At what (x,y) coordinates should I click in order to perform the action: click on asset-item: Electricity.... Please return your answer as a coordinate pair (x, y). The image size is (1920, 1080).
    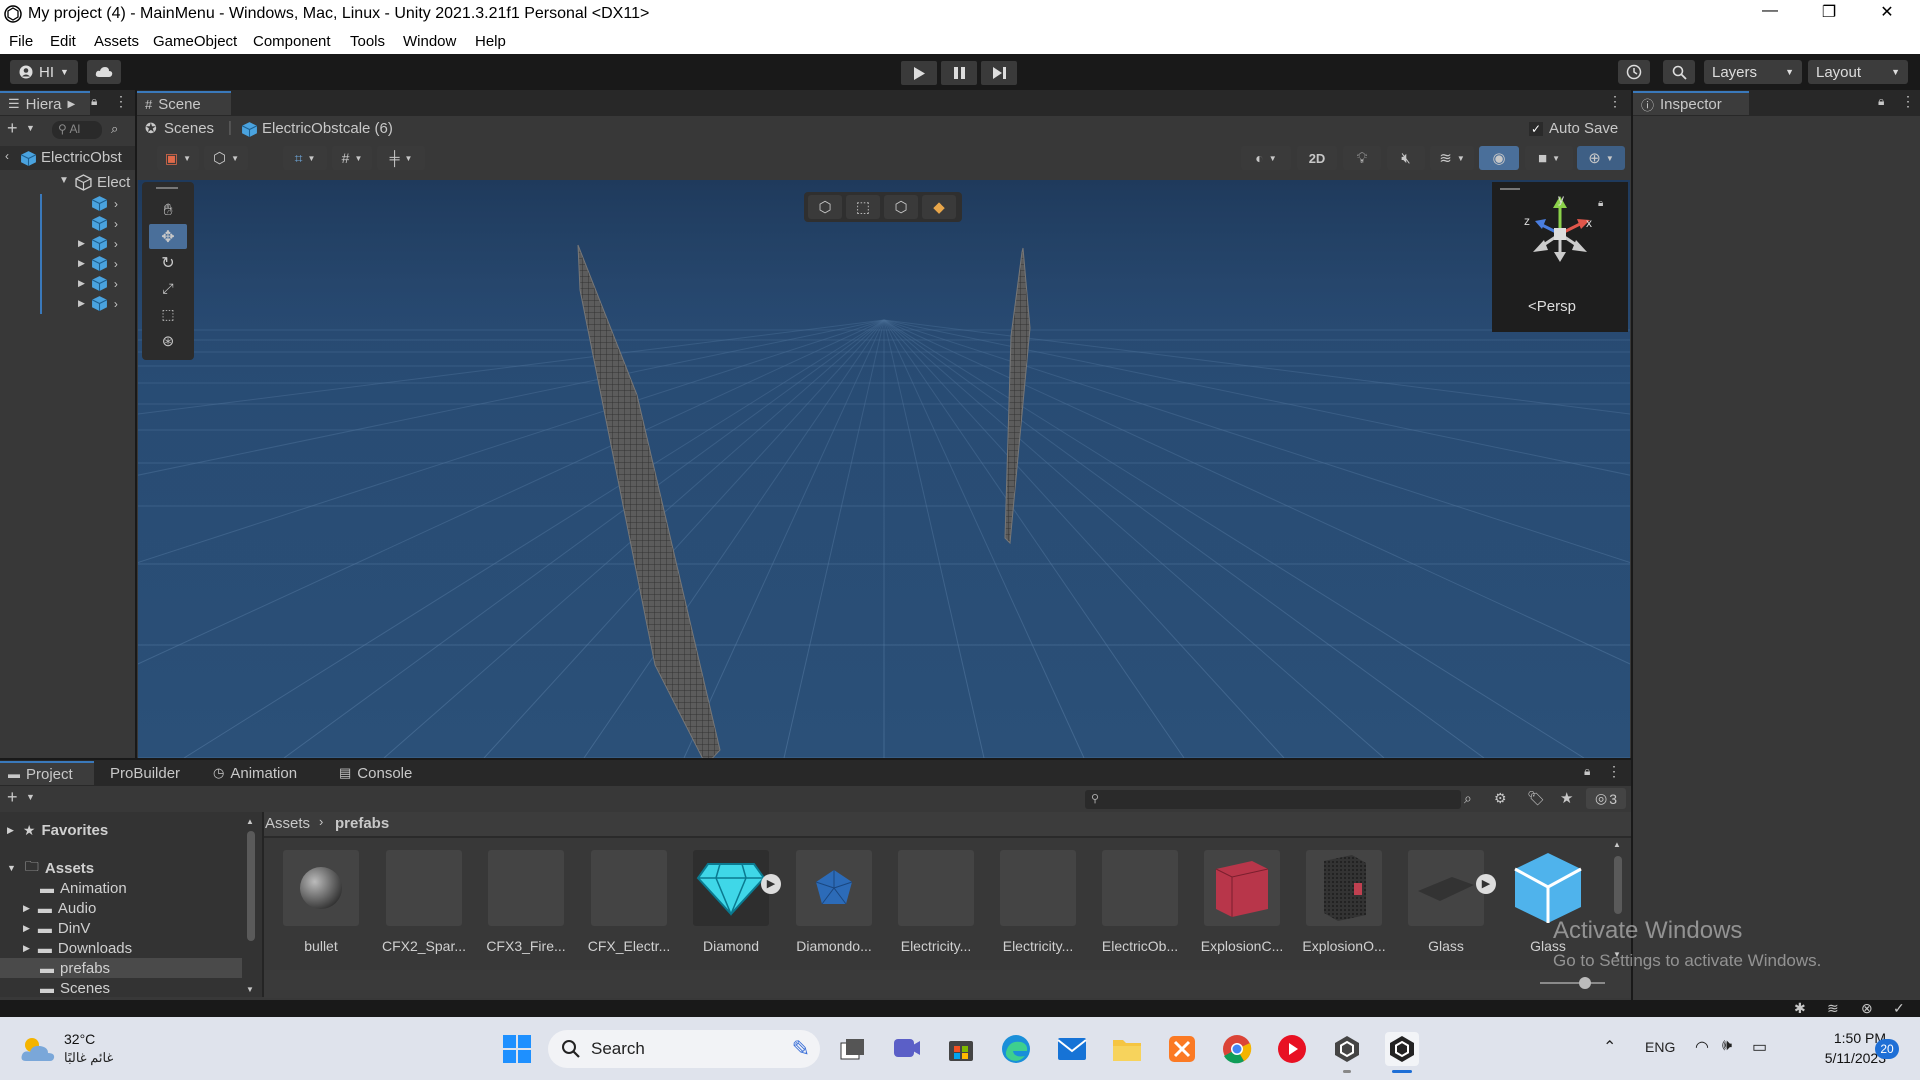
    Looking at the image, I should click on (1038, 902).